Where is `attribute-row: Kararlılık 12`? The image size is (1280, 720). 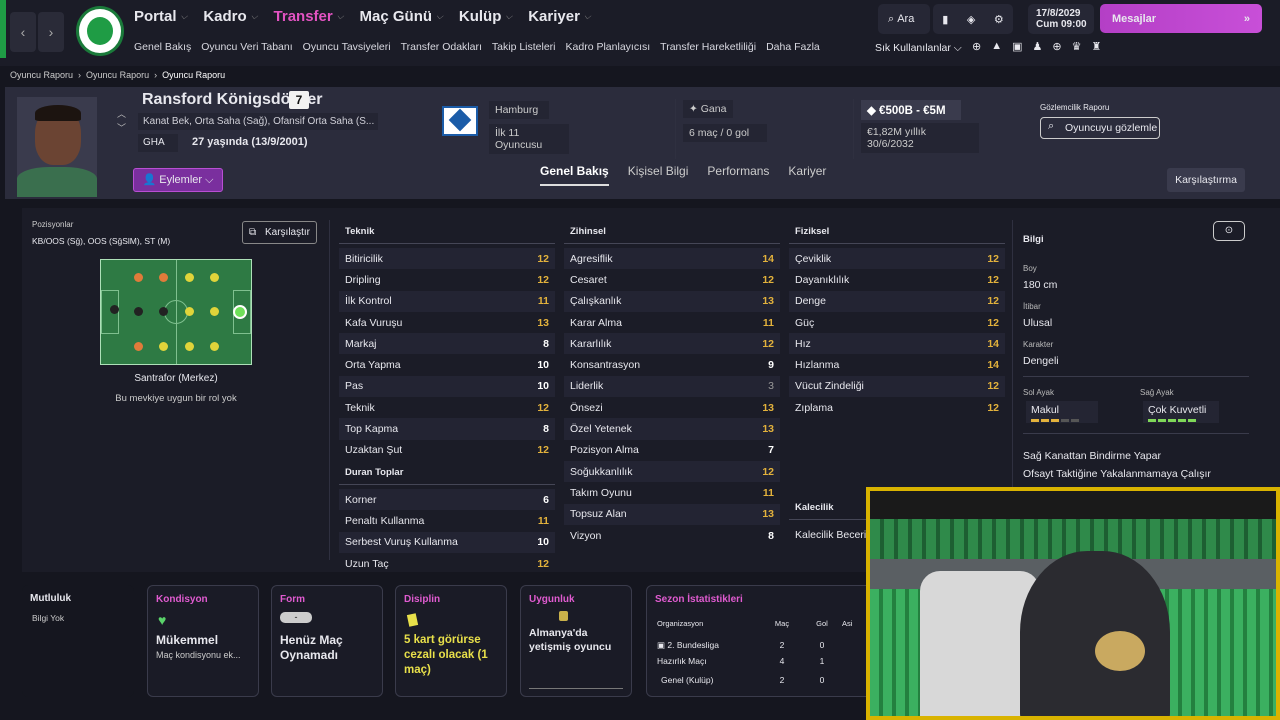
attribute-row: Kararlılık 12 is located at coordinates (672, 344).